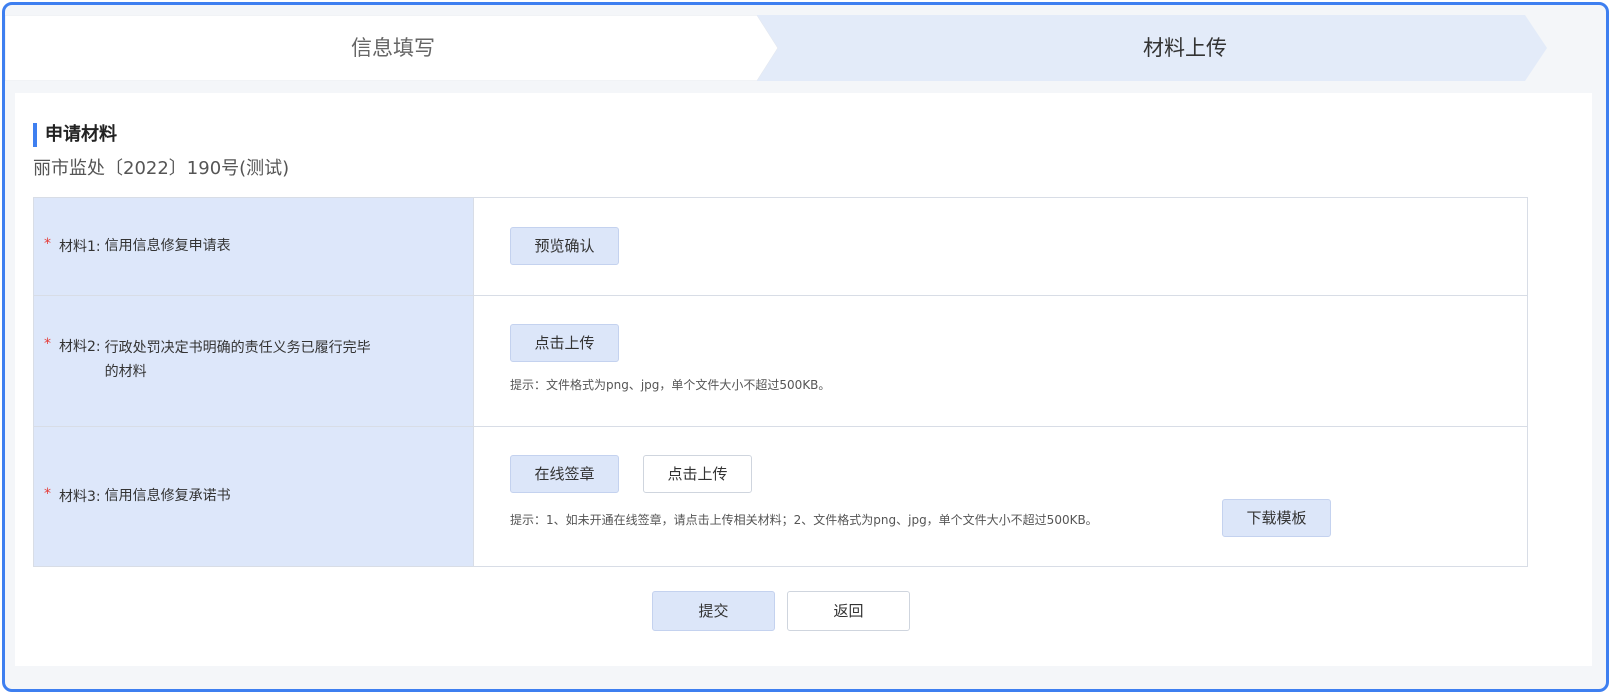  I want to click on material-name: 信用信息修复承诺书, so click(167, 496).